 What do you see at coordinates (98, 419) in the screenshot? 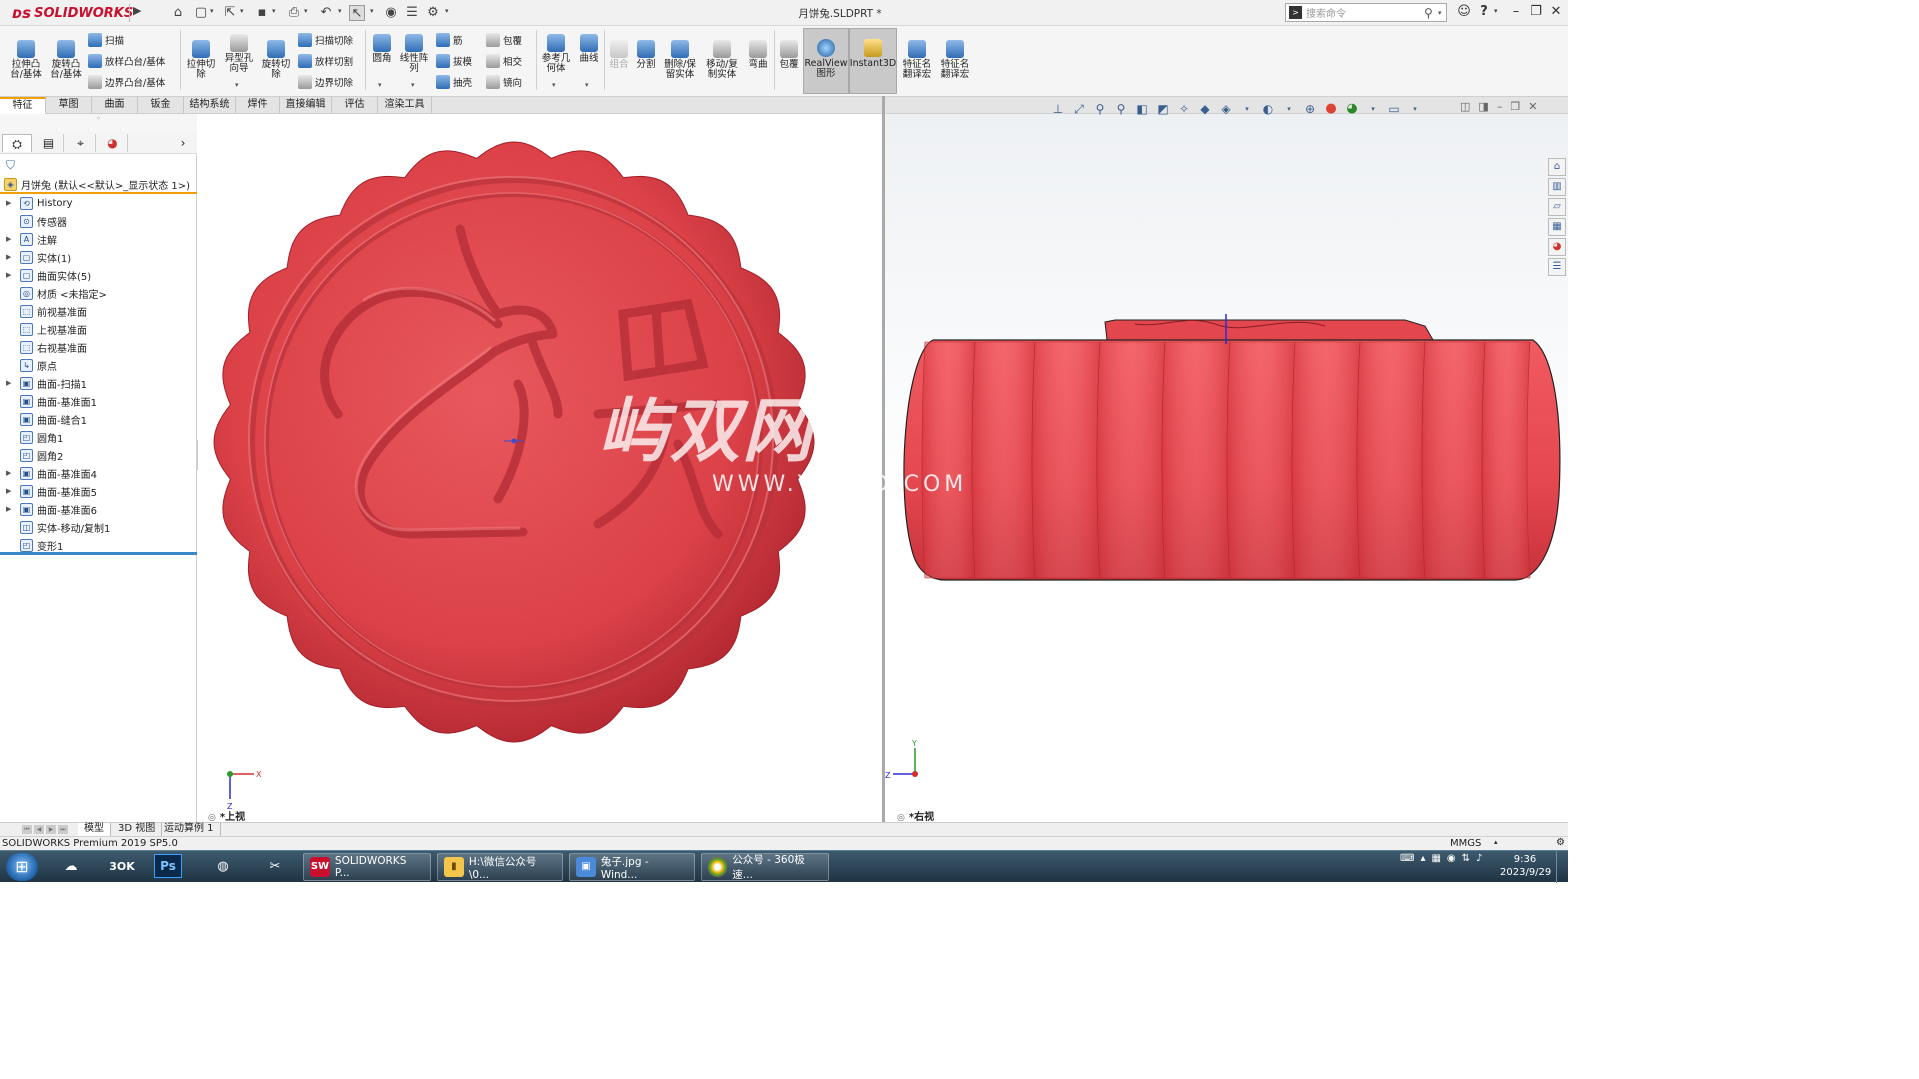
I see `tree-item: ▣ 曲面-缝合1` at bounding box center [98, 419].